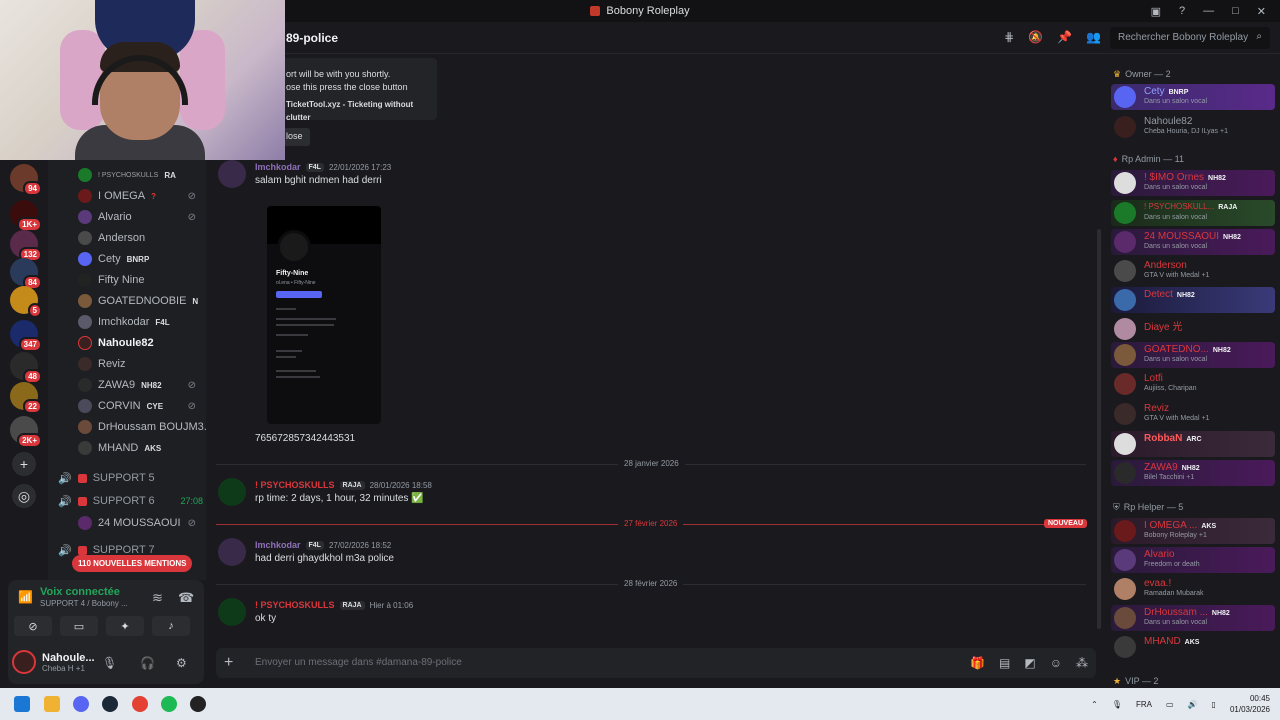 Image resolution: width=1280 pixels, height=720 pixels. Describe the element at coordinates (1193, 271) in the screenshot. I see `member-item: Anderson GTA V with Medal +1` at that location.